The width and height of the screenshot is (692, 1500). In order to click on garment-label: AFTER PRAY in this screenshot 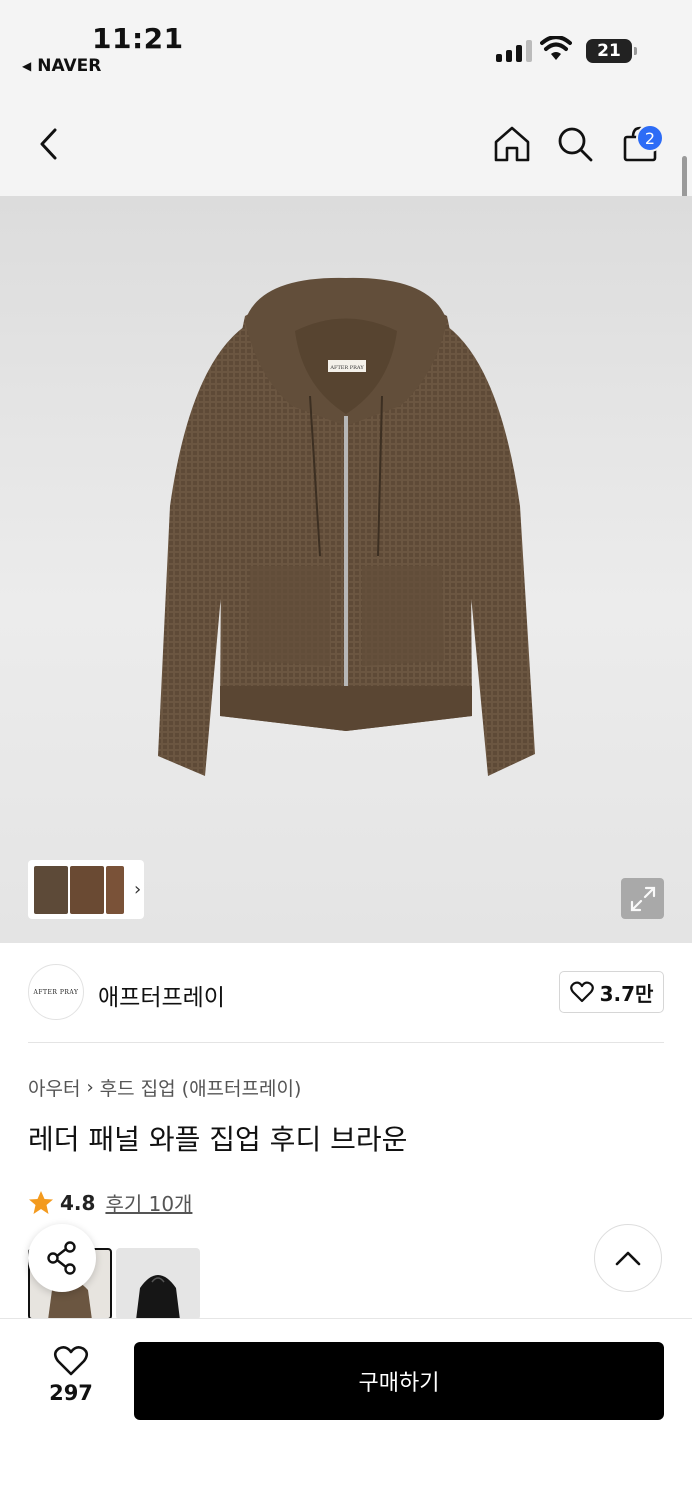, I will do `click(346, 368)`.